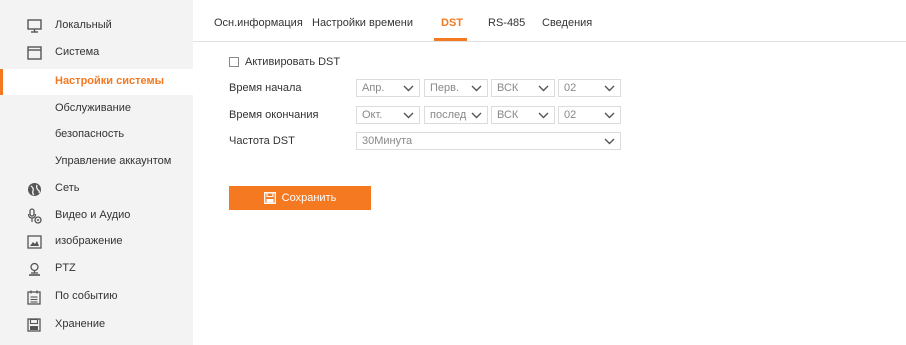 This screenshot has width=906, height=345. I want to click on storage-disk-icon, so click(34, 325).